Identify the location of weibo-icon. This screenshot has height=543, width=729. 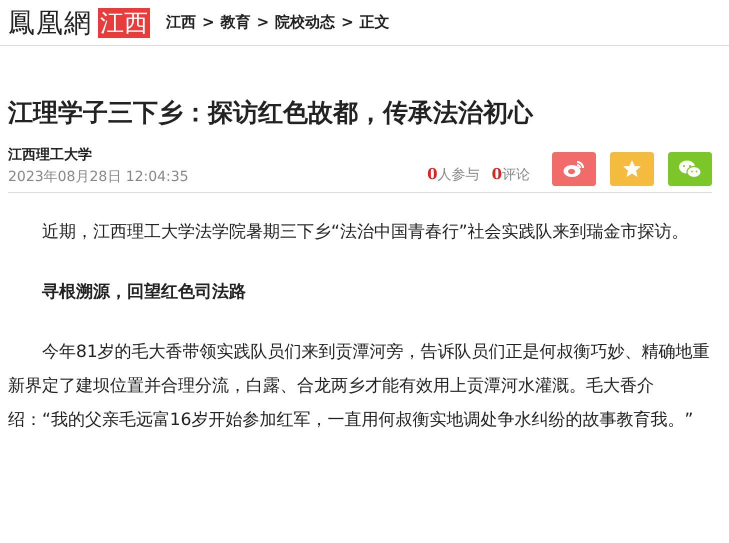
(574, 169).